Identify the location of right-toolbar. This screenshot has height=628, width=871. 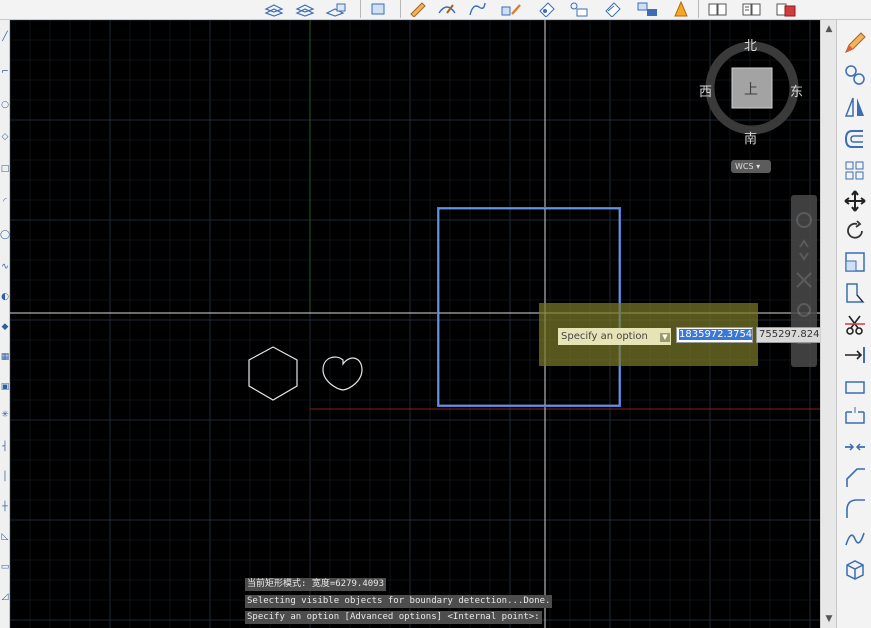
(853, 324).